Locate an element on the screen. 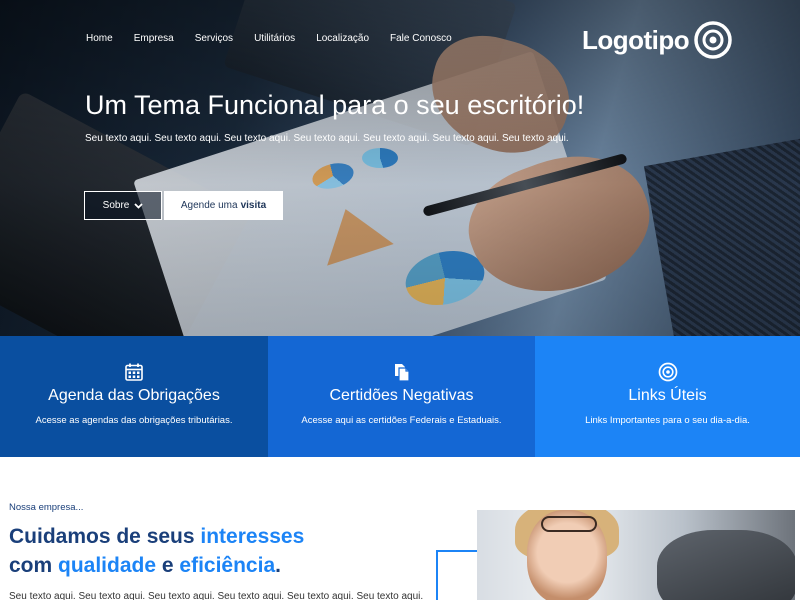 This screenshot has height=600, width=800. agende-visita-button: Agende uma visita is located at coordinates (223, 205).